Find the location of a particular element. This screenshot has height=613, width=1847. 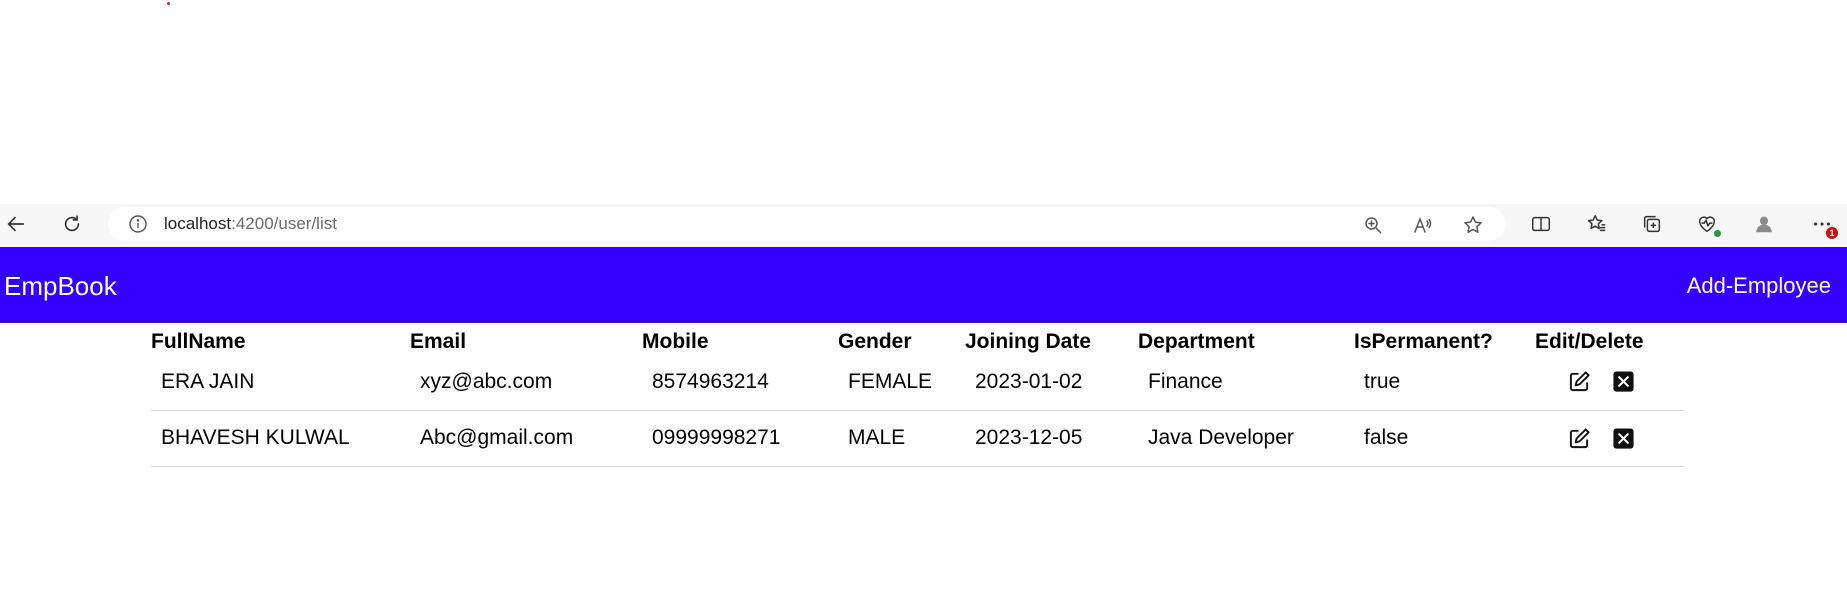

cell-joining-date: 2023-12-05 is located at coordinates (1029, 437).